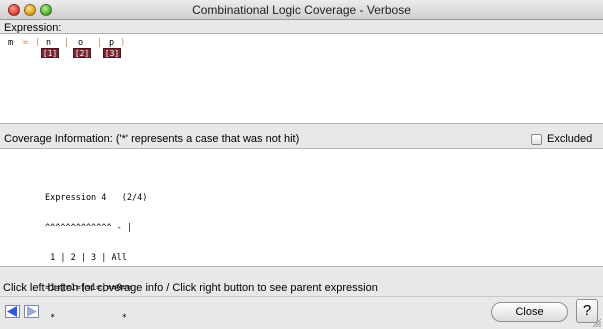 This screenshot has width=603, height=329. What do you see at coordinates (48, 43) in the screenshot?
I see `expr-token-n: n` at bounding box center [48, 43].